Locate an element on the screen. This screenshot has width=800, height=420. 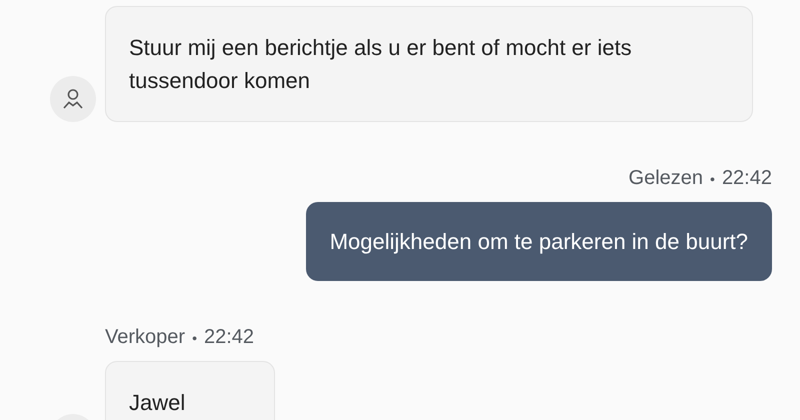
avatar-icon is located at coordinates (73, 99).